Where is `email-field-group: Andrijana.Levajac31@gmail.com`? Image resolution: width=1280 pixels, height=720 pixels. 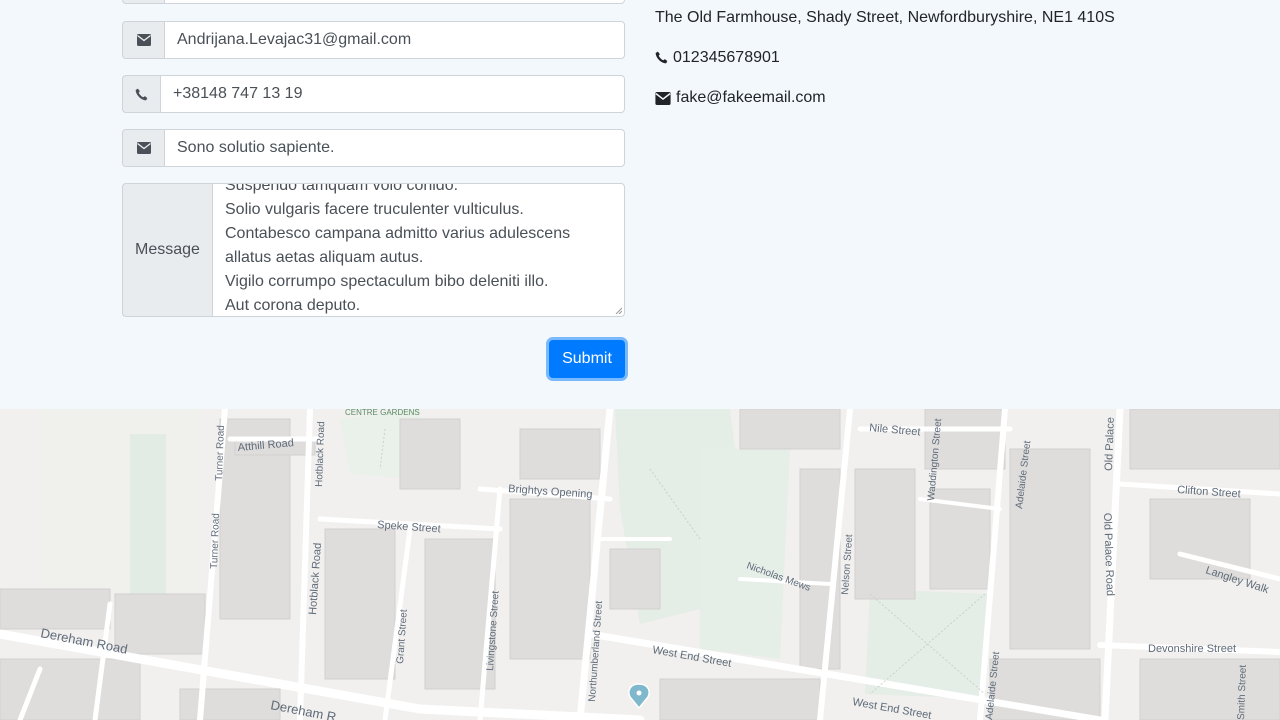 email-field-group: Andrijana.Levajac31@gmail.com is located at coordinates (373, 40).